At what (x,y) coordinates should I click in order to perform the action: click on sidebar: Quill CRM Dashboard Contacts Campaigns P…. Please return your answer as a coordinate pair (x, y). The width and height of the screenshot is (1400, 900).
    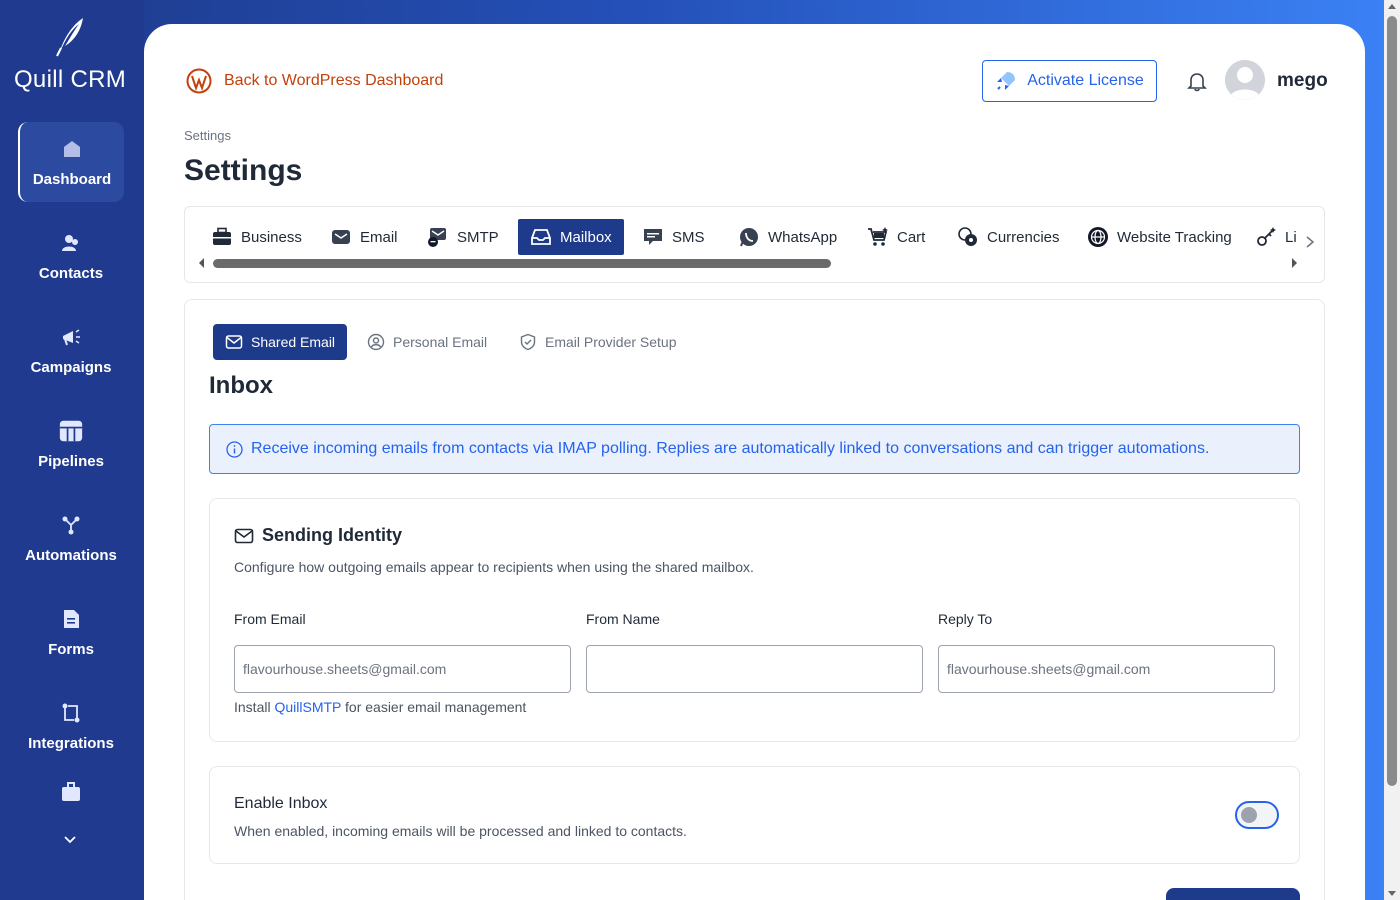
    Looking at the image, I should click on (72, 450).